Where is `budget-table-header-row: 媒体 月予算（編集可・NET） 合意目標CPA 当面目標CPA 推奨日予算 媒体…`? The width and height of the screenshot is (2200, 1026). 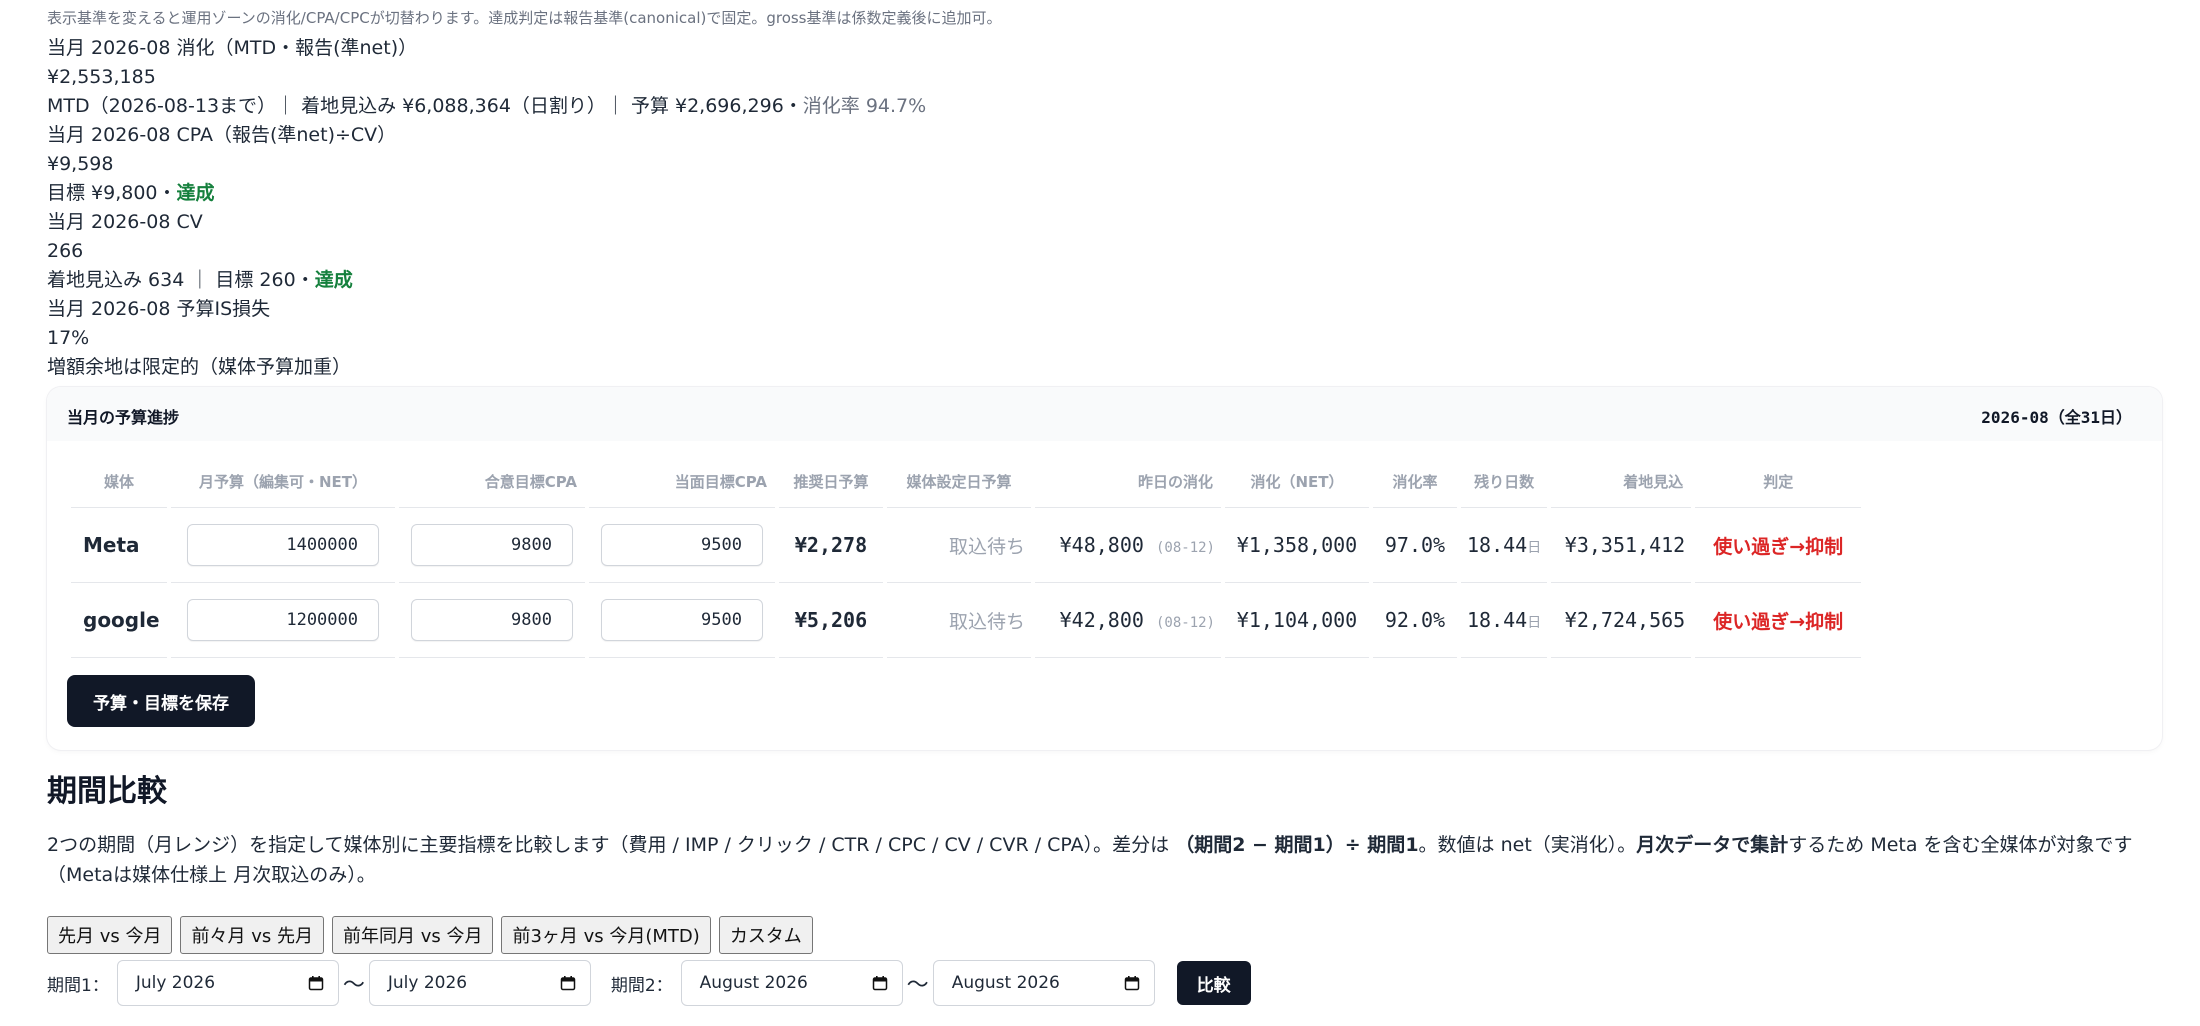
budget-table-header-row: 媒体 月予算（編集可・NET） 合意目標CPA 当面目標CPA 推奨日予算 媒体… is located at coordinates (966, 481).